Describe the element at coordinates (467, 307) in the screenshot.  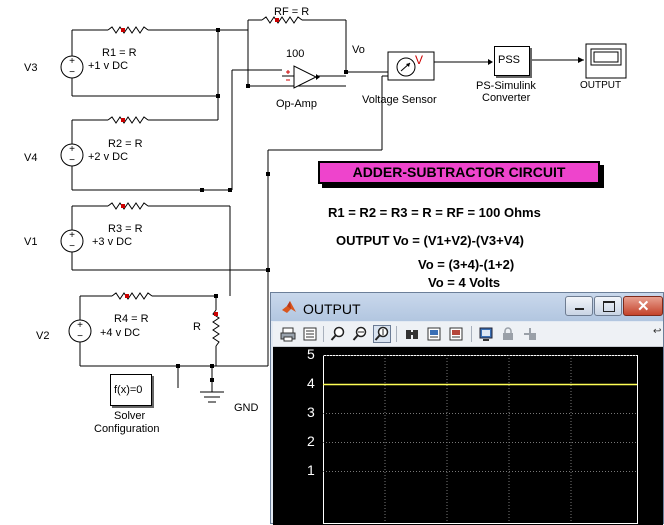
I see `scope-title-bar: OUTPUT ✕` at that location.